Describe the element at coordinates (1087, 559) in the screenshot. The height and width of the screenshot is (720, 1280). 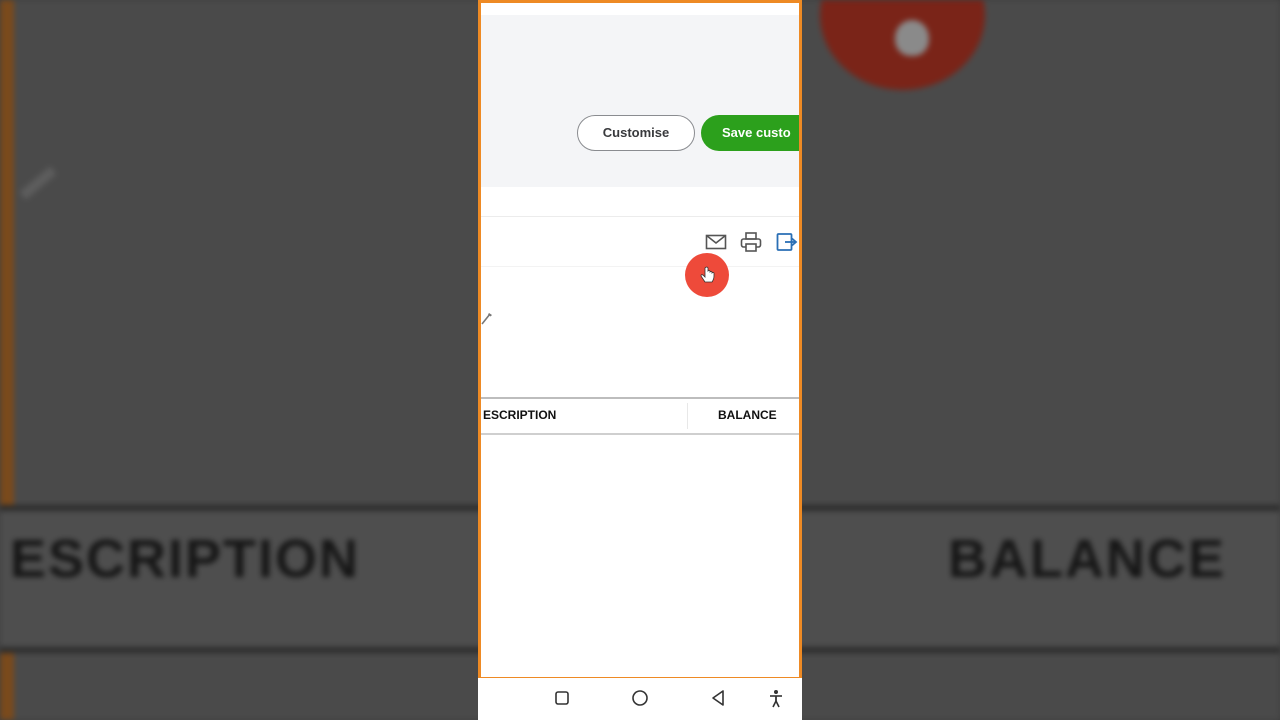
I see `background-balance-header: BALANCE` at that location.